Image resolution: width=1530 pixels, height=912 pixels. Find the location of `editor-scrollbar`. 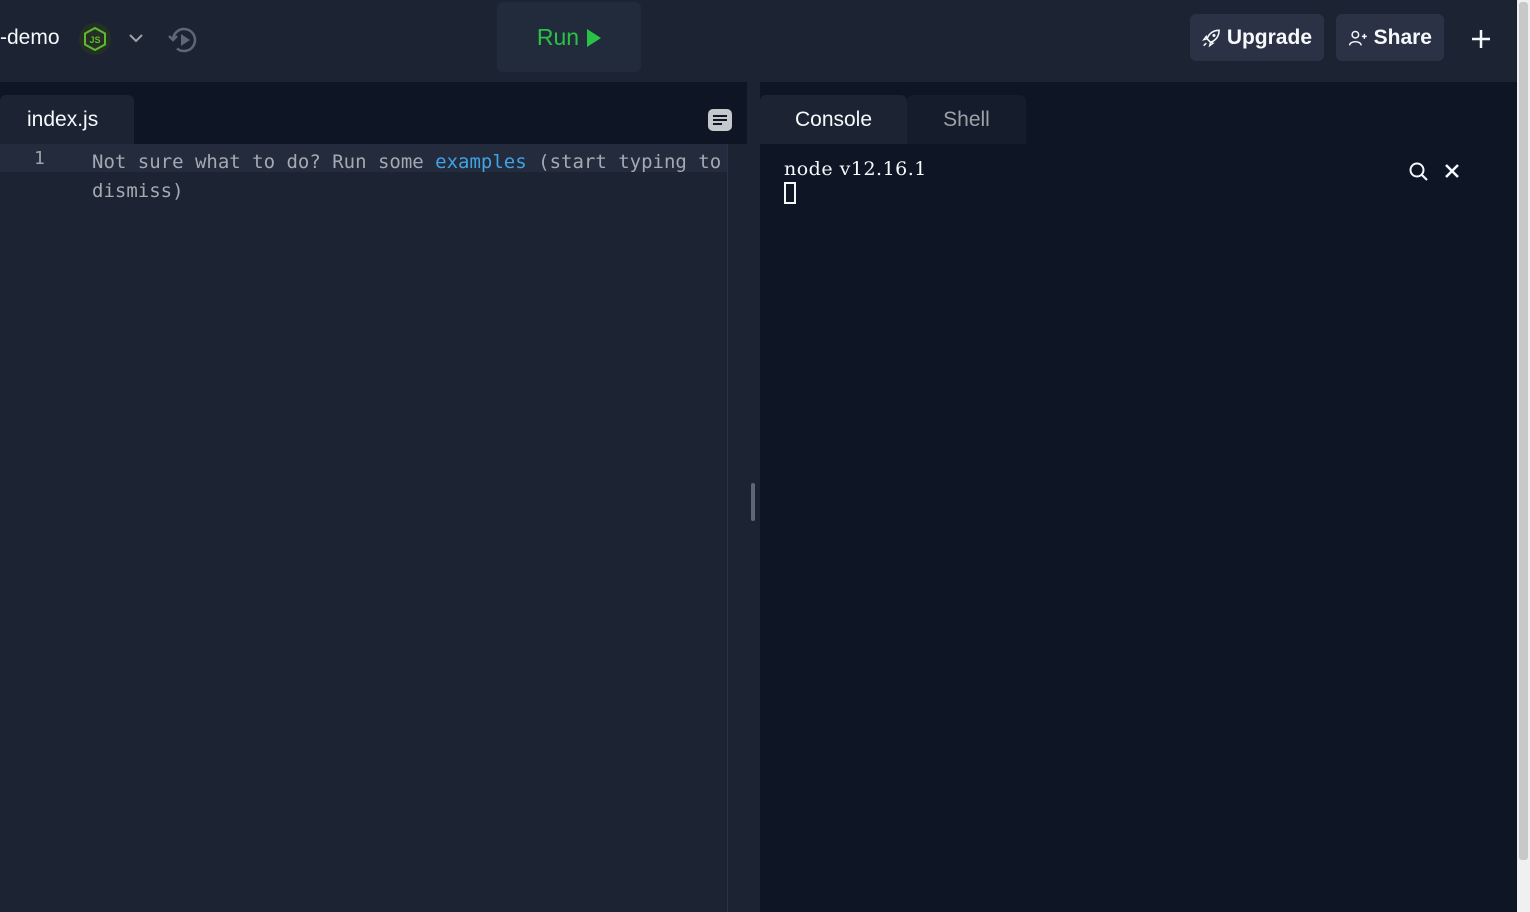

editor-scrollbar is located at coordinates (737, 528).